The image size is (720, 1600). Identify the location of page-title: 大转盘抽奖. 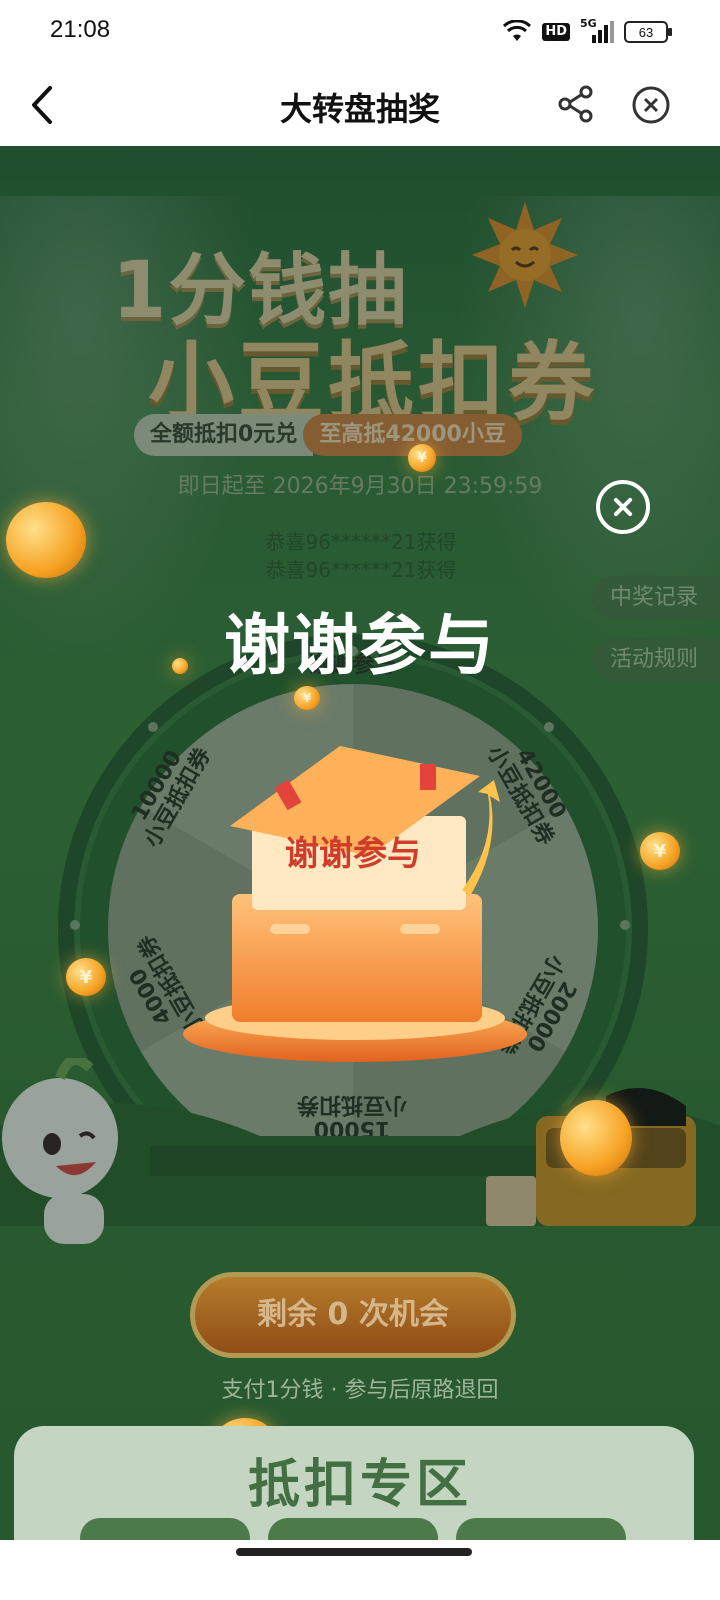
(359, 109).